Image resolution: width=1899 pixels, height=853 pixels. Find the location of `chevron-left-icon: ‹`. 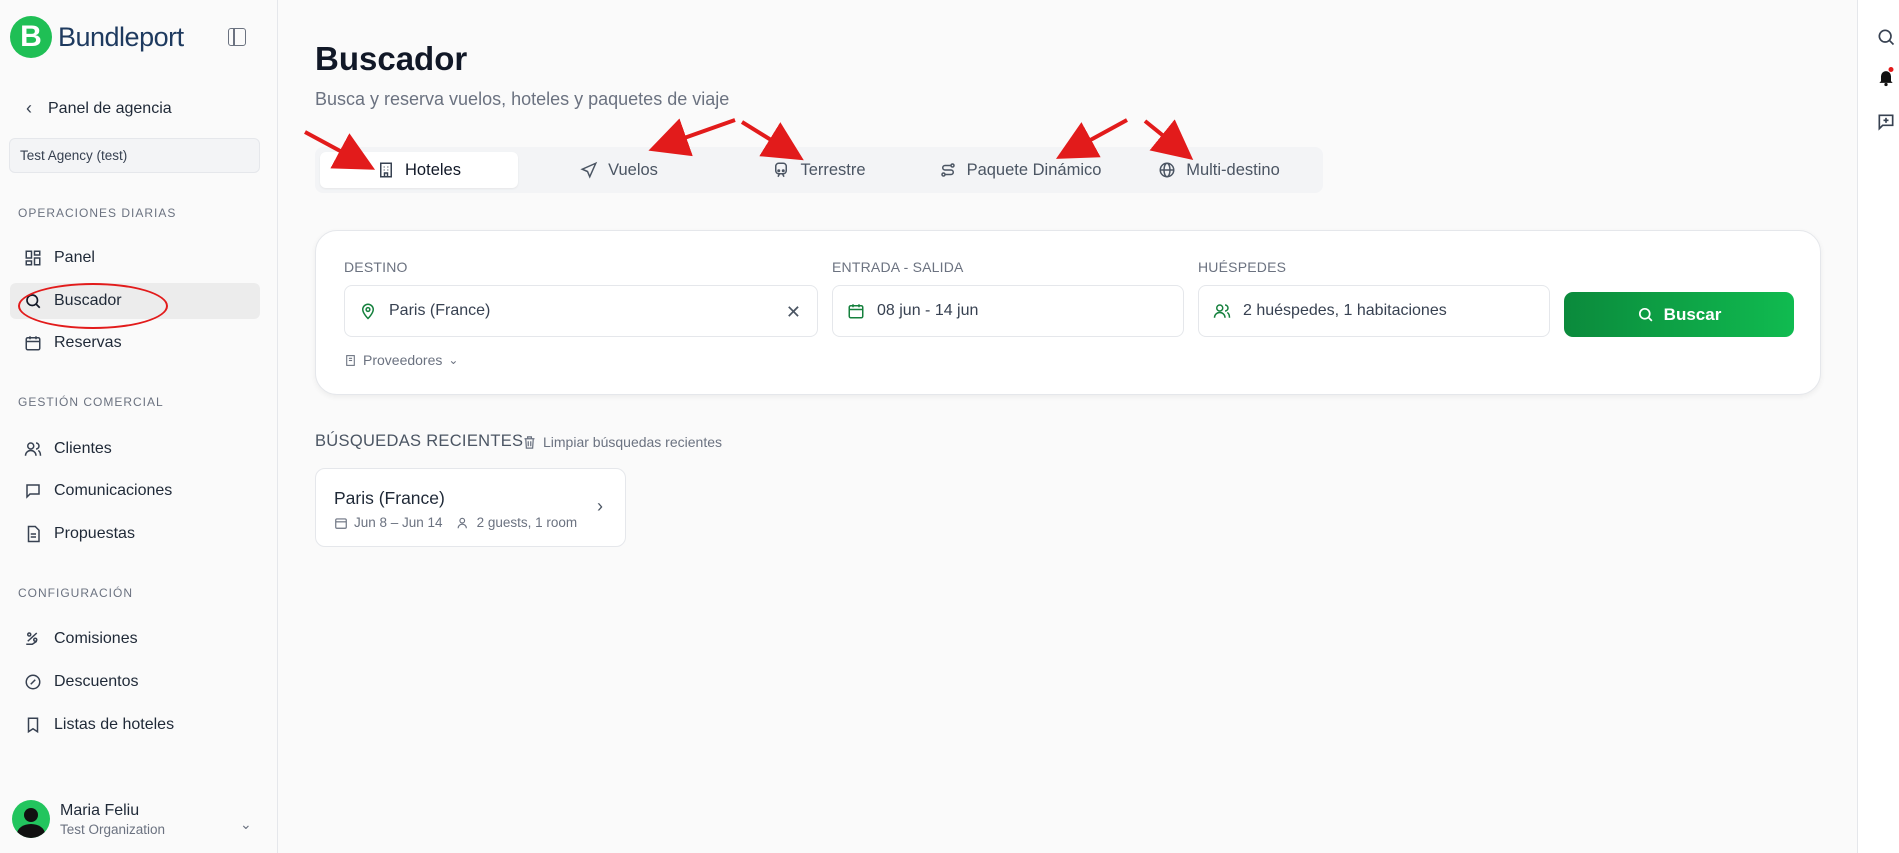

chevron-left-icon: ‹ is located at coordinates (29, 108).